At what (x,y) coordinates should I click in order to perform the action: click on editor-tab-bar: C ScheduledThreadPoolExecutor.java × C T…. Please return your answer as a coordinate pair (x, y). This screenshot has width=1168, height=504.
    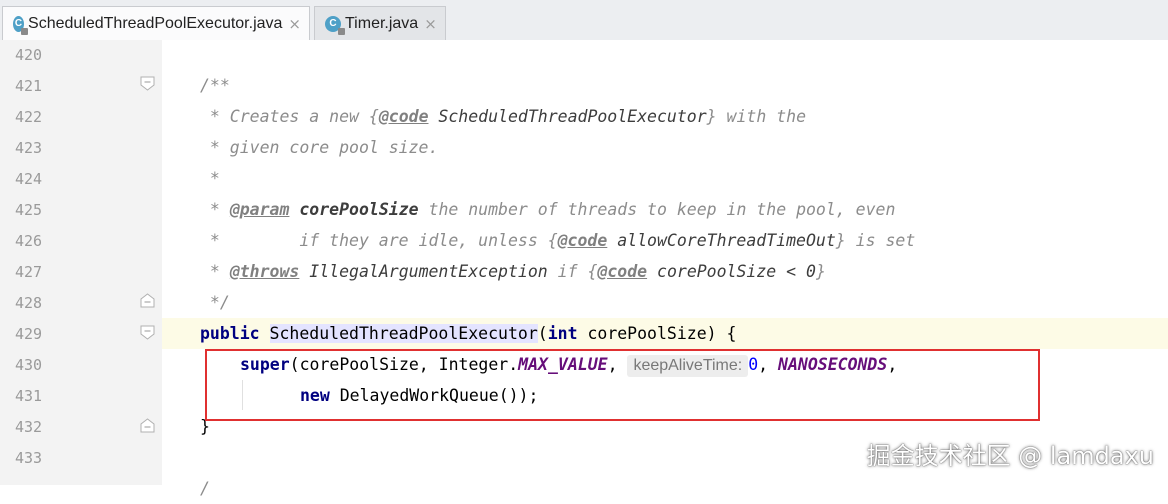
    Looking at the image, I should click on (584, 20).